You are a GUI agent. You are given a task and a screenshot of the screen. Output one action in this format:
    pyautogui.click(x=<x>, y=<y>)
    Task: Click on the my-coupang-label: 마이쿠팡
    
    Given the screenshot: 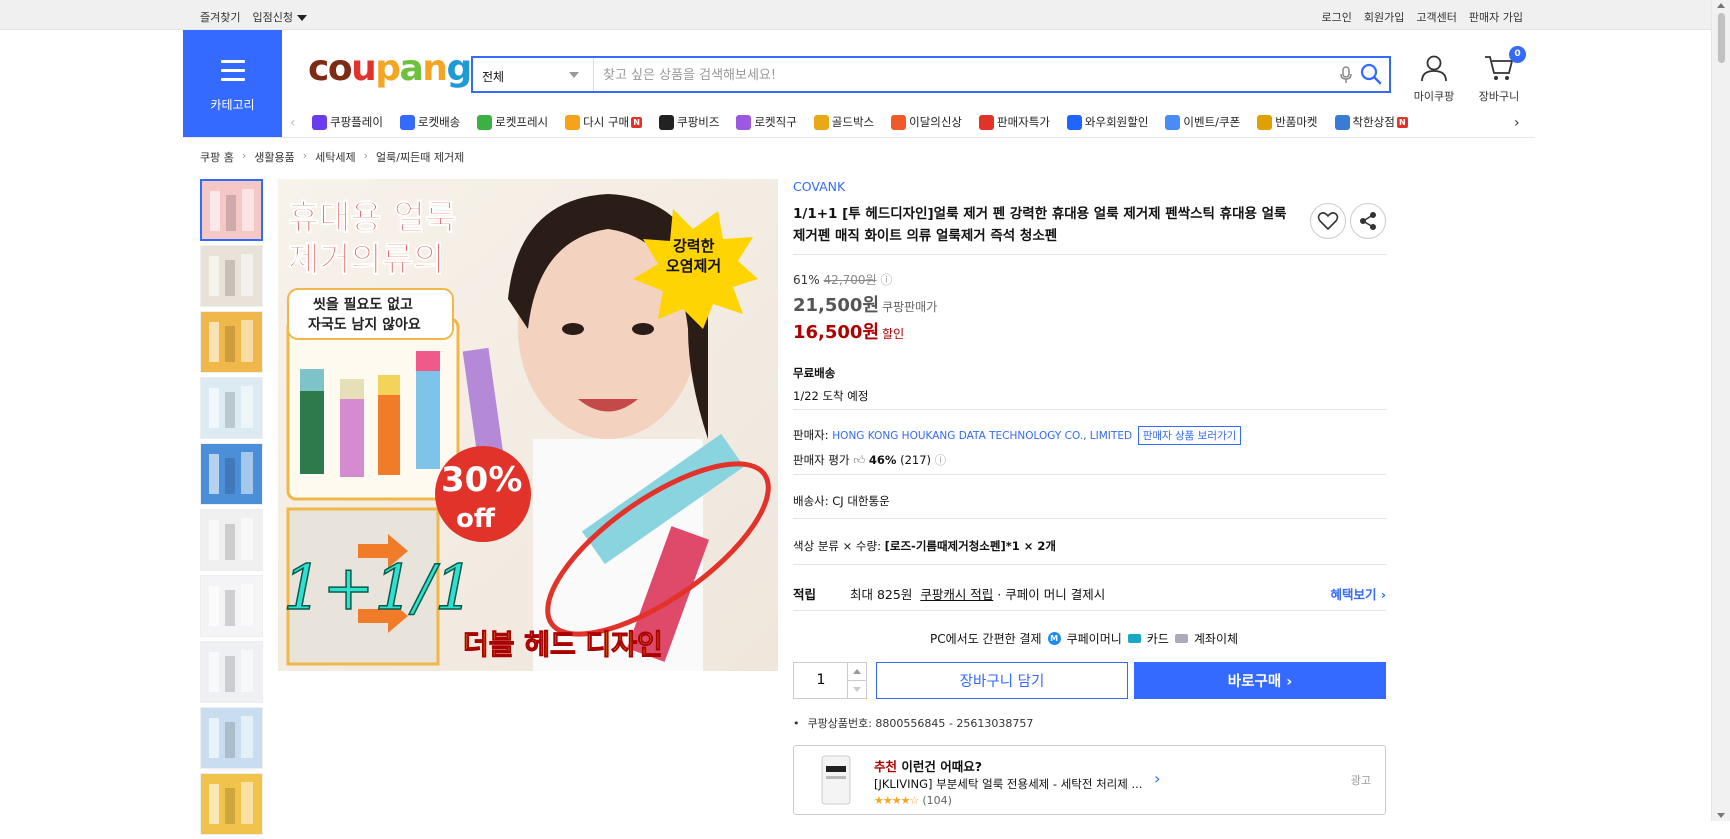 What is the action you would take?
    pyautogui.click(x=1434, y=96)
    